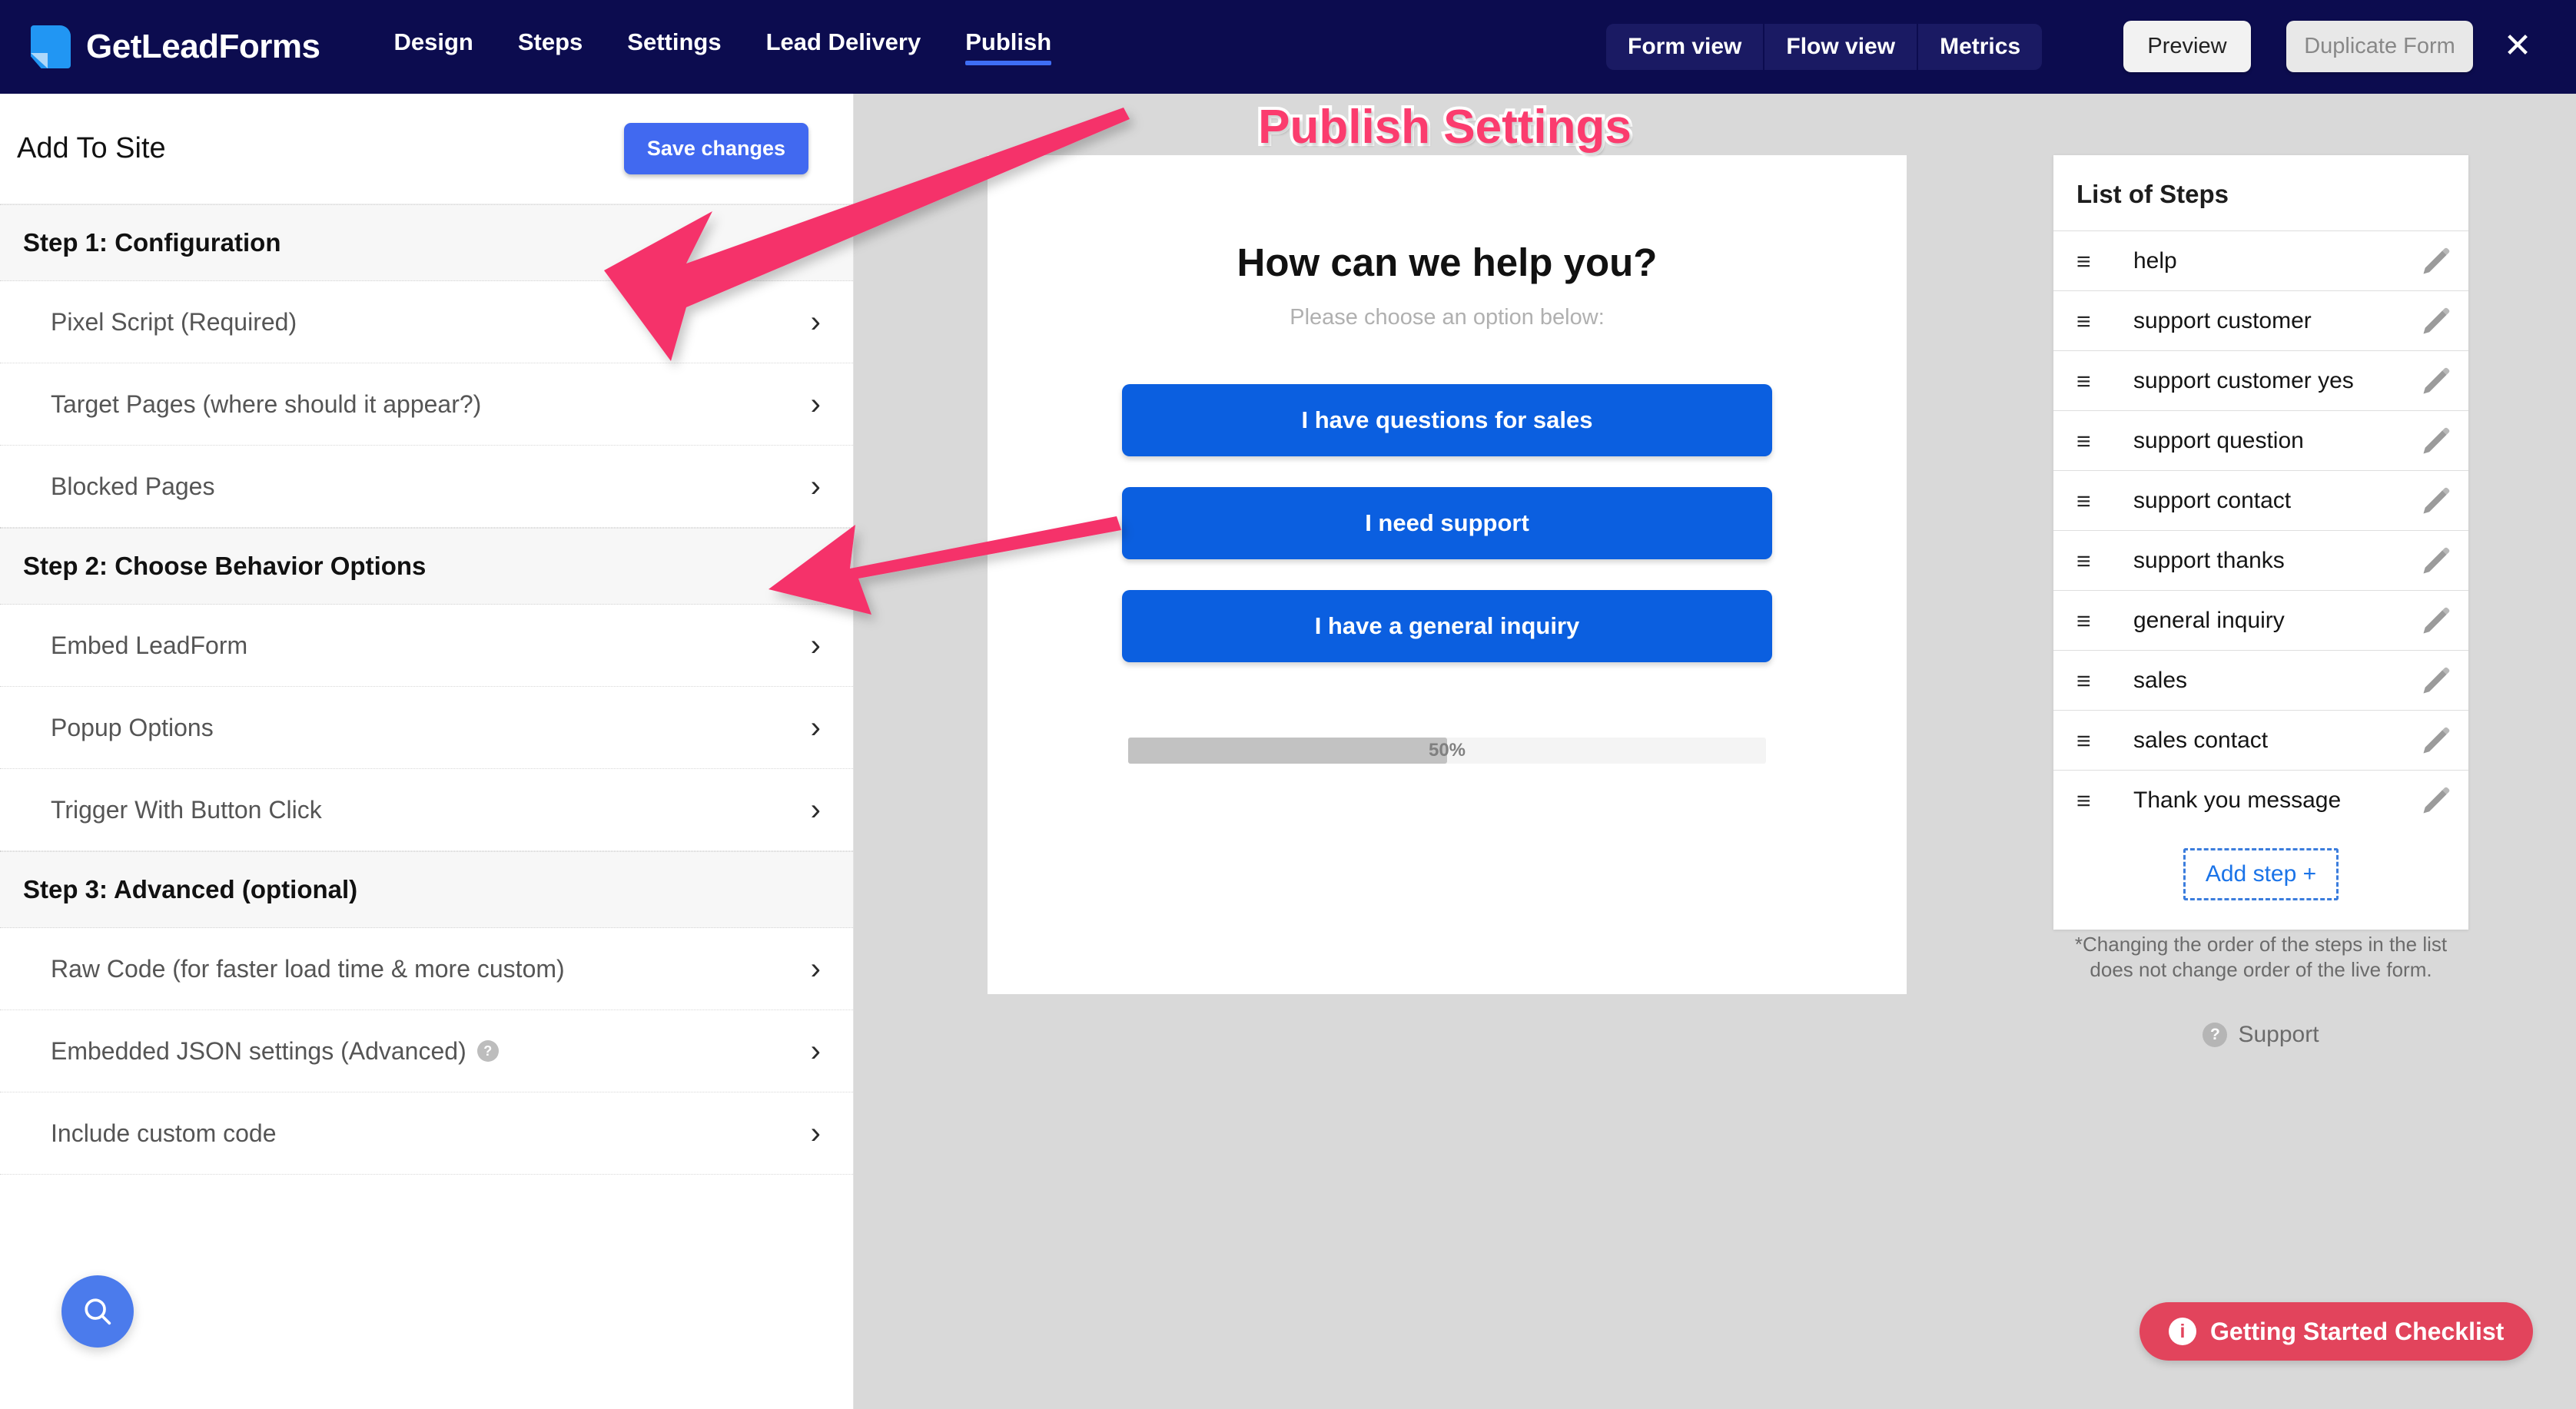 The height and width of the screenshot is (1409, 2576). Describe the element at coordinates (427, 242) in the screenshot. I see `sidebar-group-step-1: Step 1: Configuration` at that location.